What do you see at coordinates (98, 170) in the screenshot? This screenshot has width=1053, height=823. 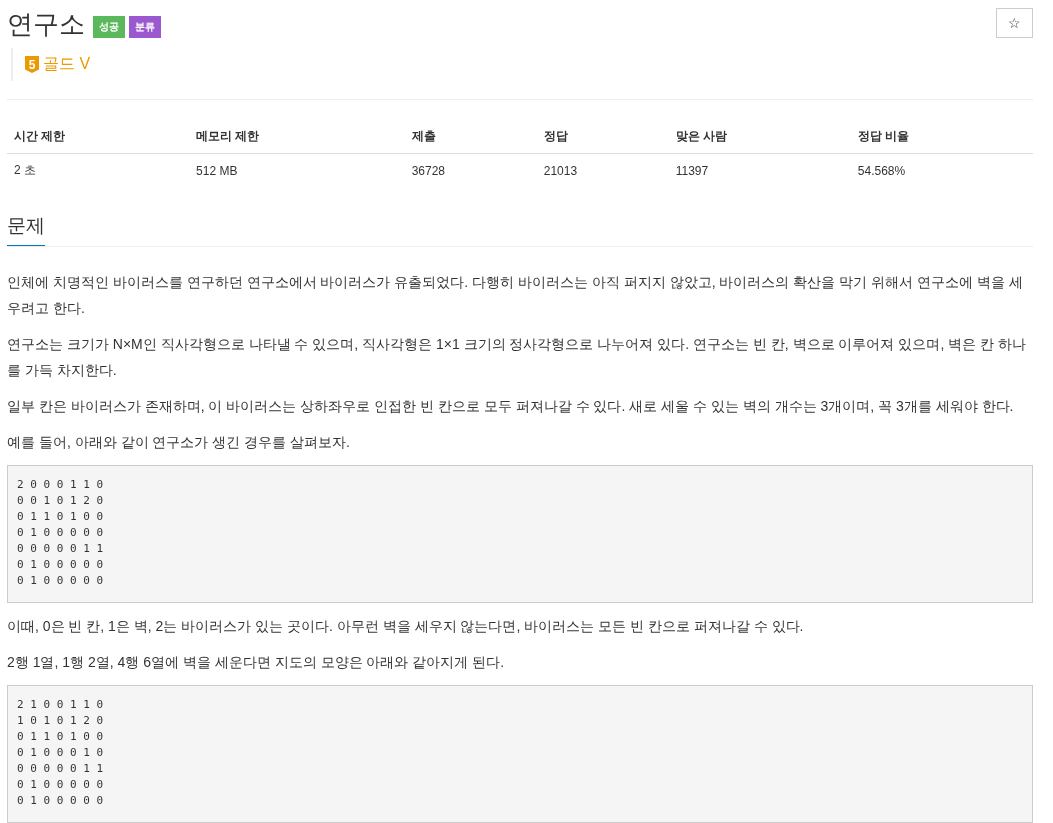 I see `table-cell: 2 초` at bounding box center [98, 170].